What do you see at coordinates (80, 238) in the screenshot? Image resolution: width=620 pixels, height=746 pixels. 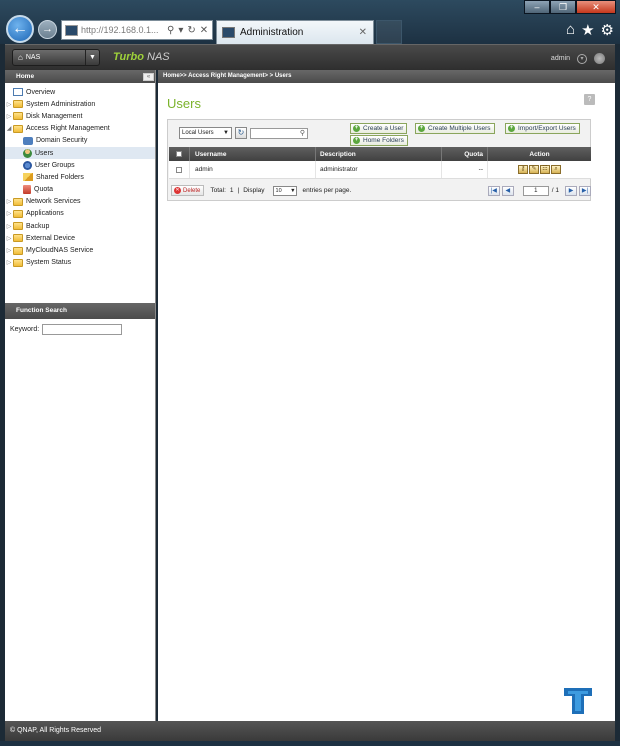 I see `sidebar-item-external-device: ▷ External Device` at bounding box center [80, 238].